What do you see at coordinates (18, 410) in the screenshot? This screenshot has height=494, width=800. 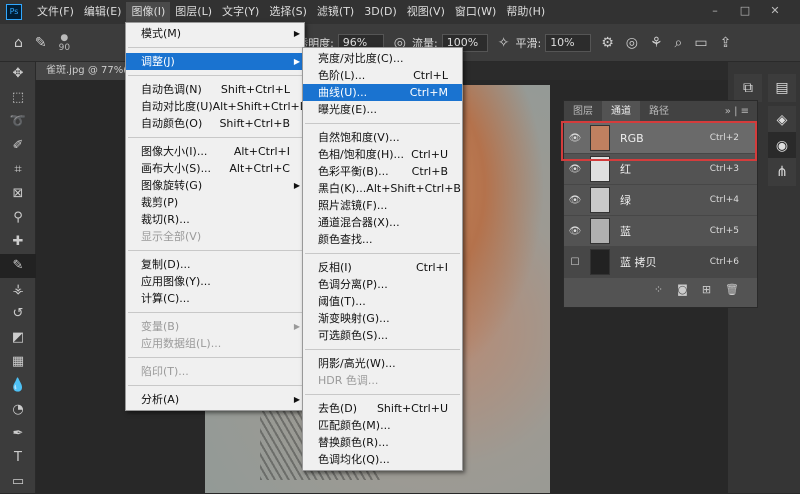 I see `dodge-tool-icon: ◔` at bounding box center [18, 410].